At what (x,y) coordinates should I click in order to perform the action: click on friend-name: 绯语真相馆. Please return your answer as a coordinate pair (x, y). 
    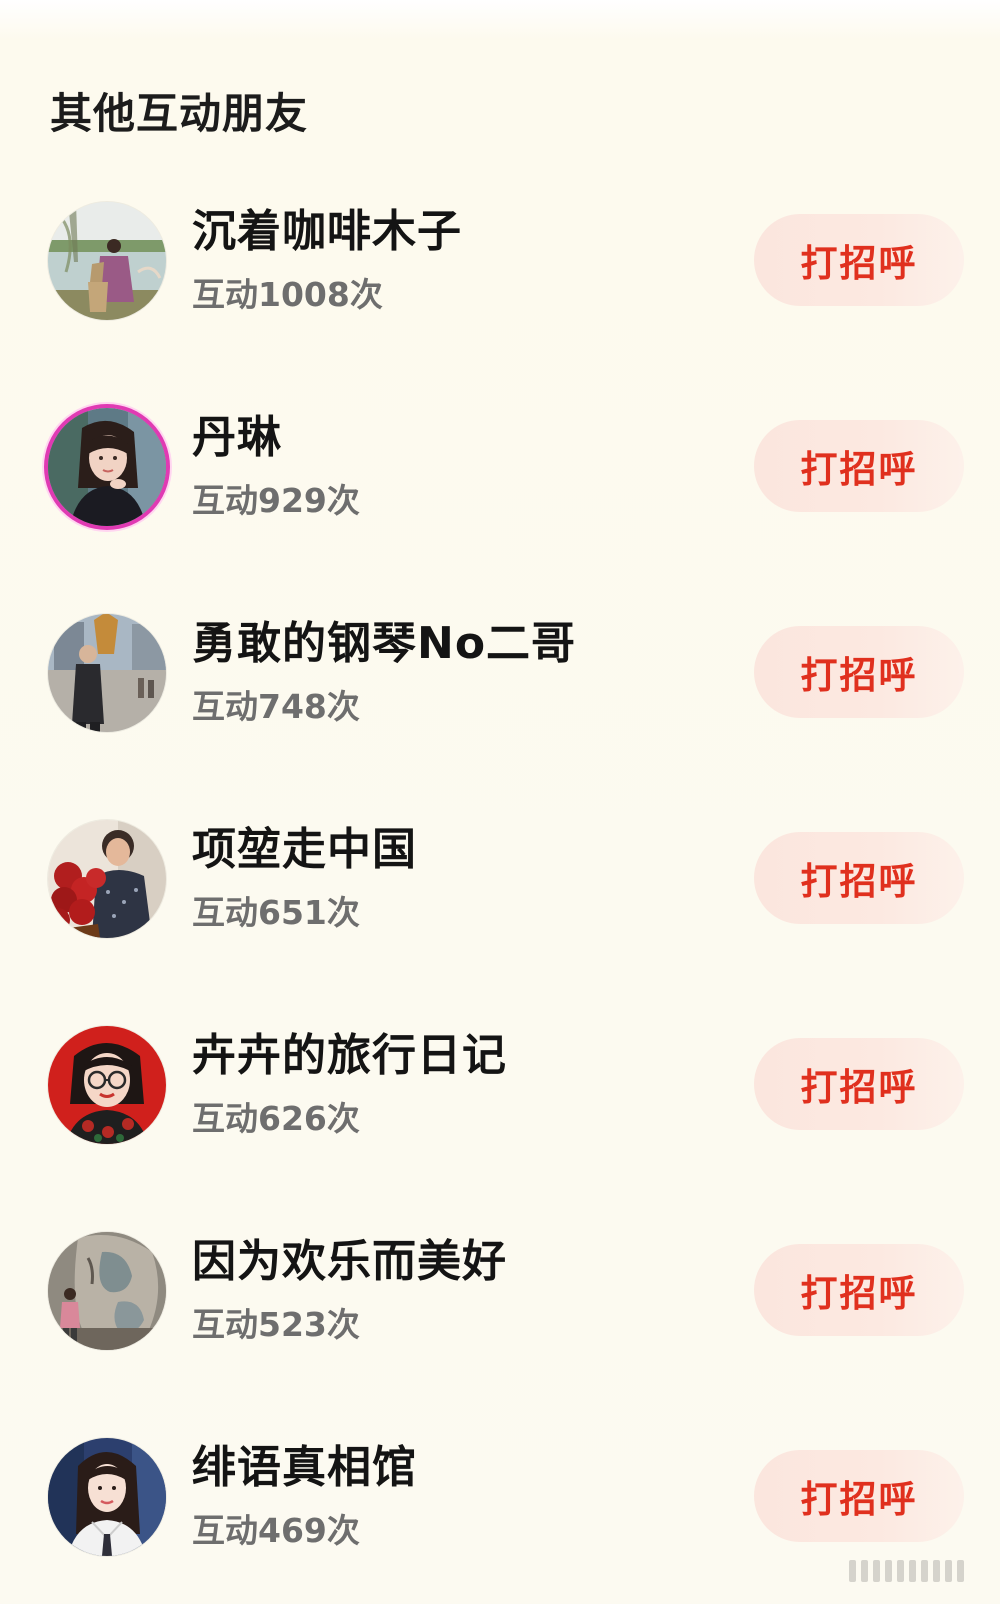
    Looking at the image, I should click on (304, 1468).